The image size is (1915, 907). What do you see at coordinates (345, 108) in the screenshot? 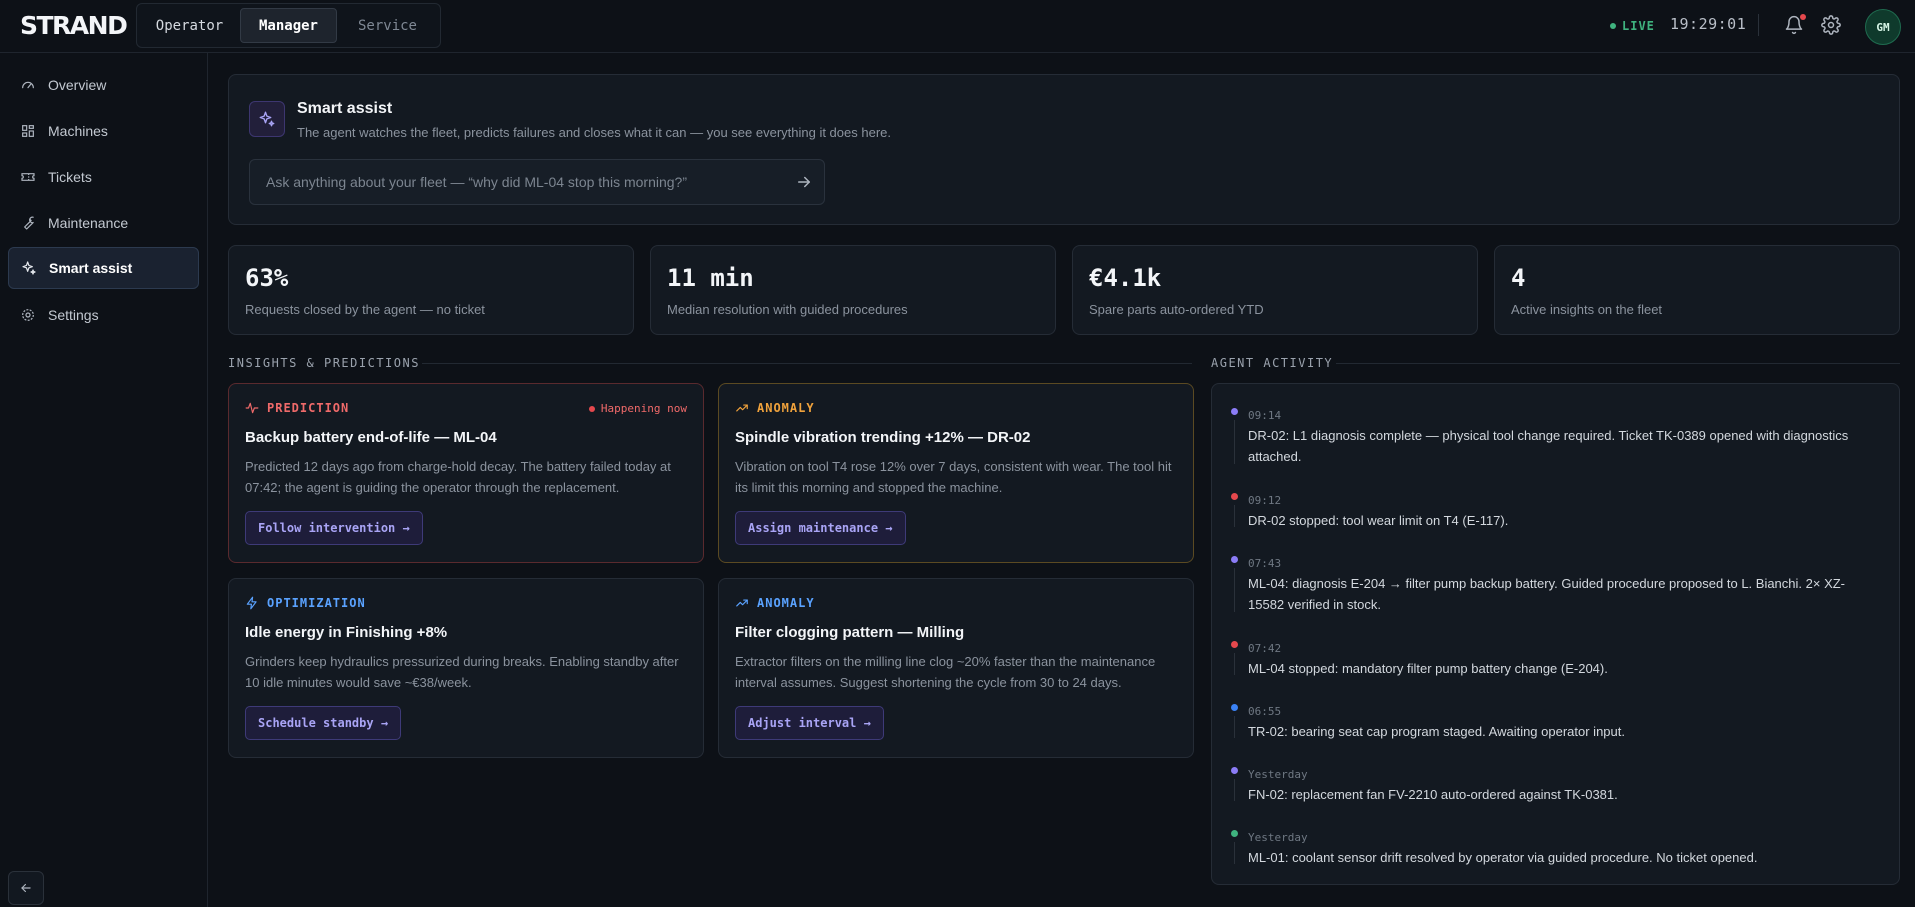
I see `page-title: Smart assist` at bounding box center [345, 108].